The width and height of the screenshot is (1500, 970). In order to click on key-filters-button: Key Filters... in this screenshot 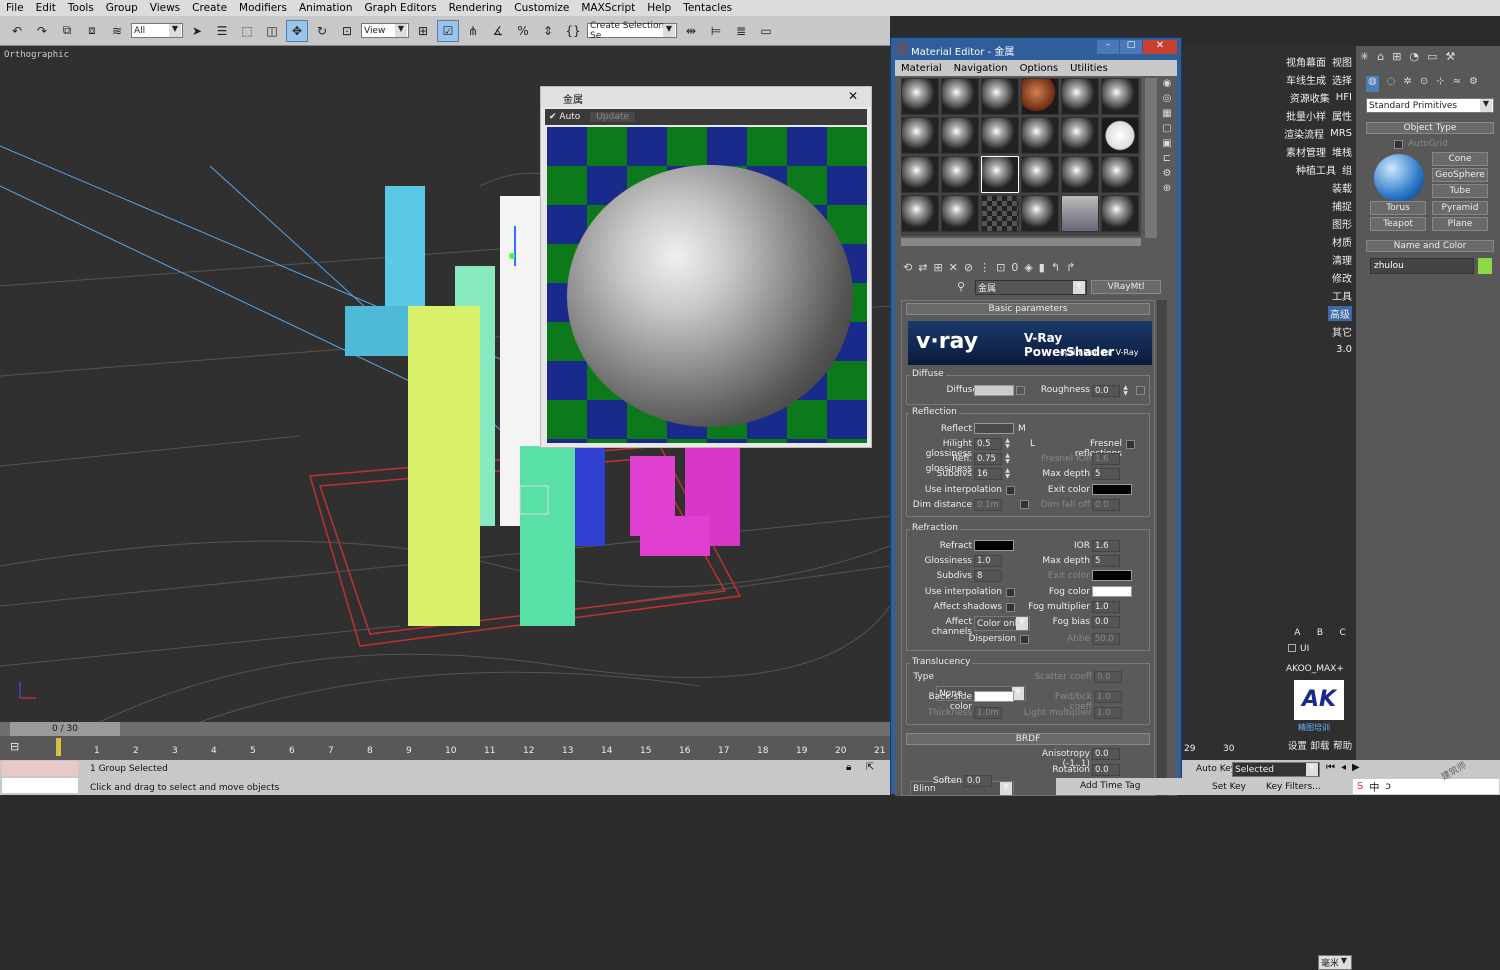, I will do `click(1293, 787)`.